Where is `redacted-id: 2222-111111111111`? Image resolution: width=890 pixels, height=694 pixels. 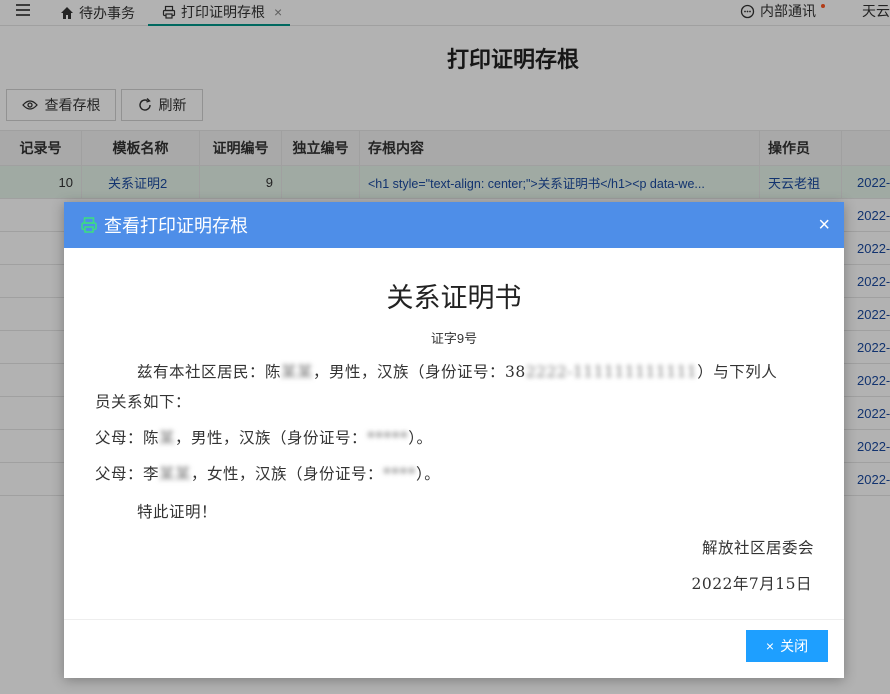 redacted-id: 2222-111111111111 is located at coordinates (611, 372).